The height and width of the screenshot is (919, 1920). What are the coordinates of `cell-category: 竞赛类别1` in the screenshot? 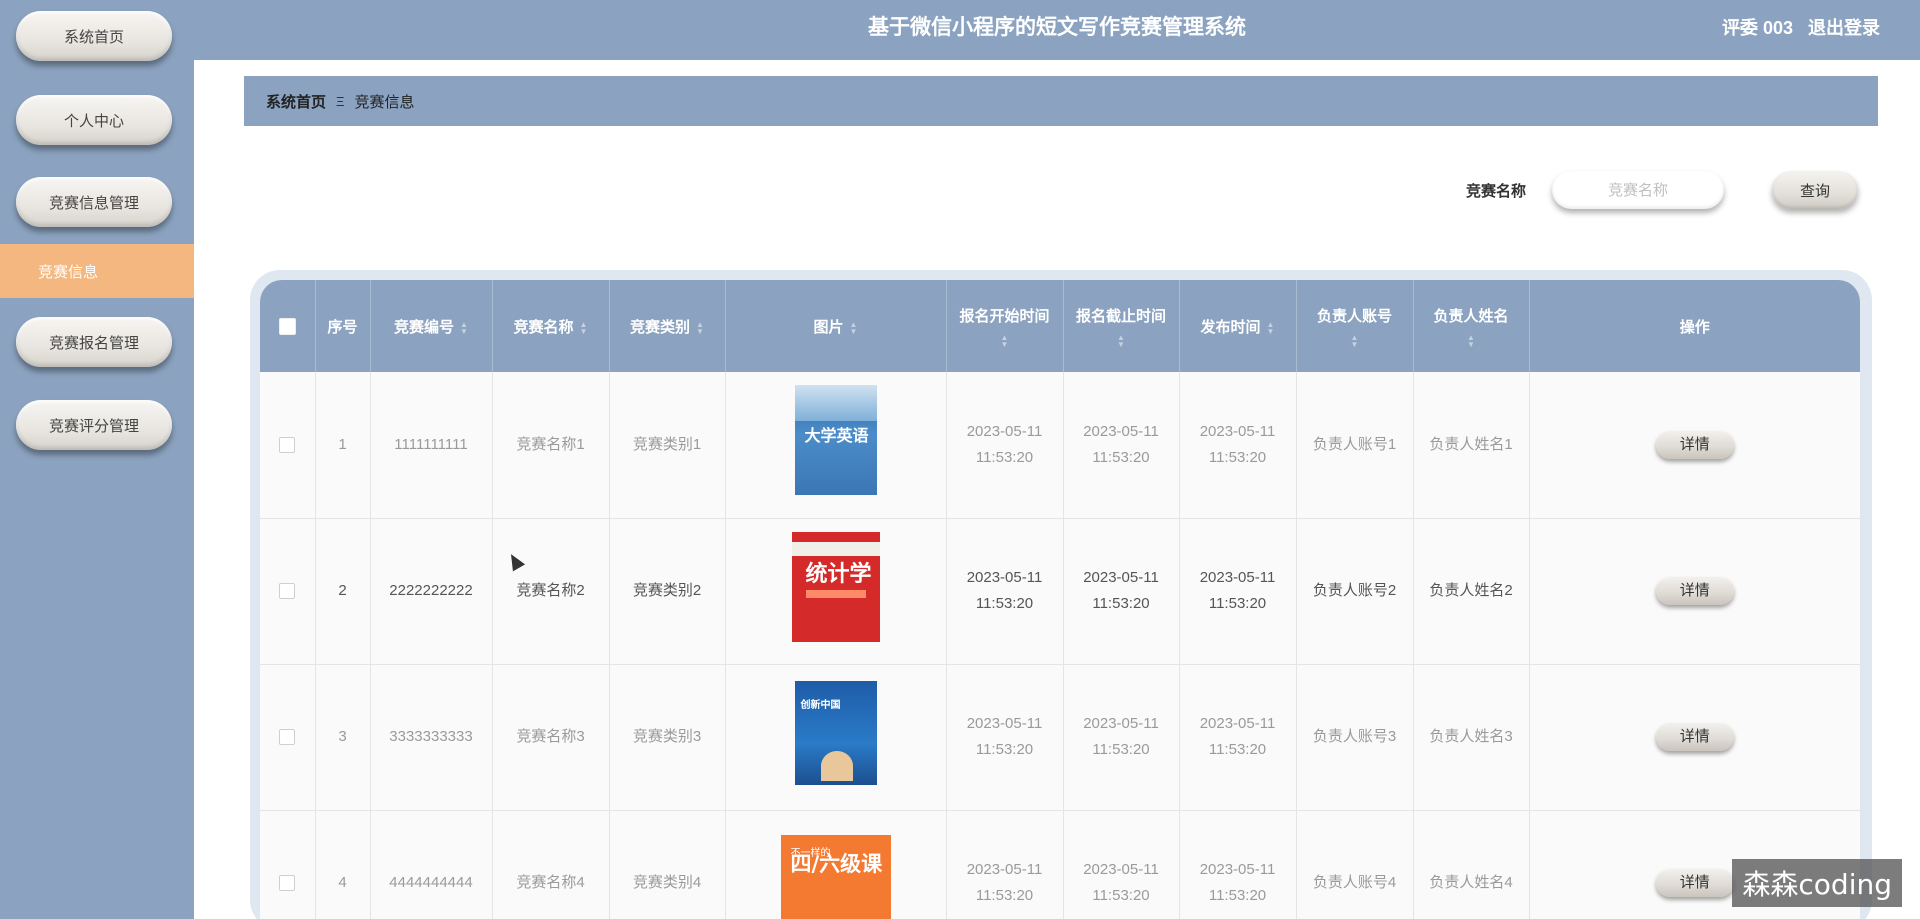 It's located at (667, 445).